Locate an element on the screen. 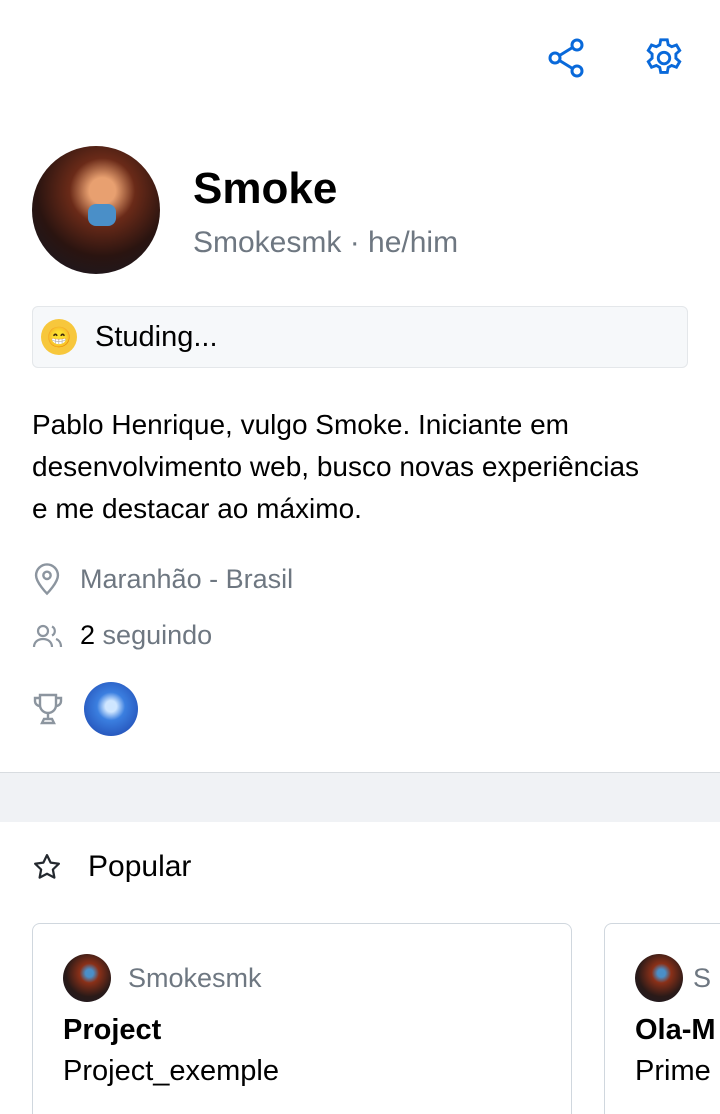  profile-name: Smoke is located at coordinates (265, 188).